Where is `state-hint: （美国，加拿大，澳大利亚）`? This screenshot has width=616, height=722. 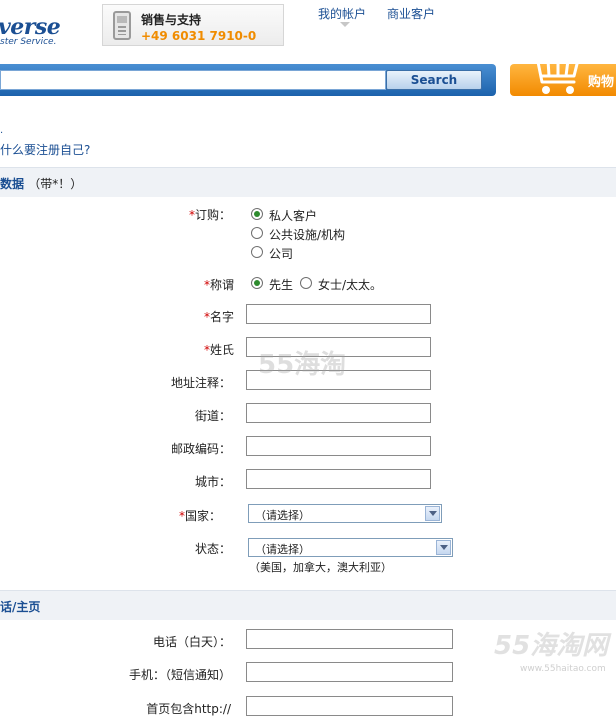
state-hint: （美国，加拿大，澳大利亚） is located at coordinates (320, 567).